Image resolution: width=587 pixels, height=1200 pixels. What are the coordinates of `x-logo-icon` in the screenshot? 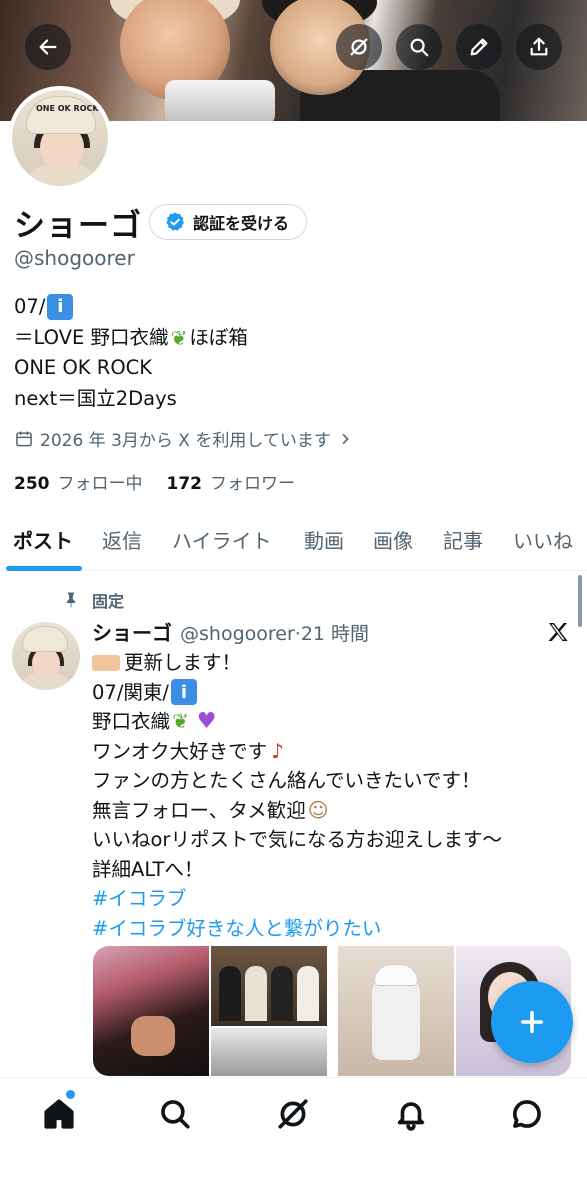 It's located at (558, 632).